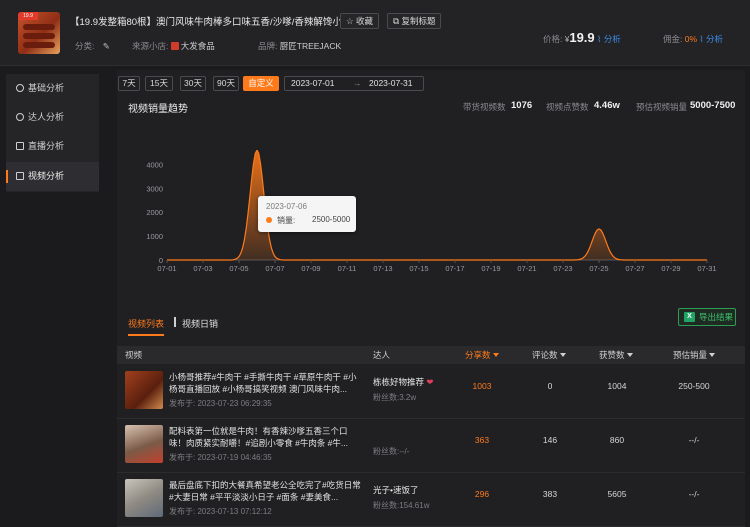  I want to click on col-comments: 评论数, so click(549, 355).